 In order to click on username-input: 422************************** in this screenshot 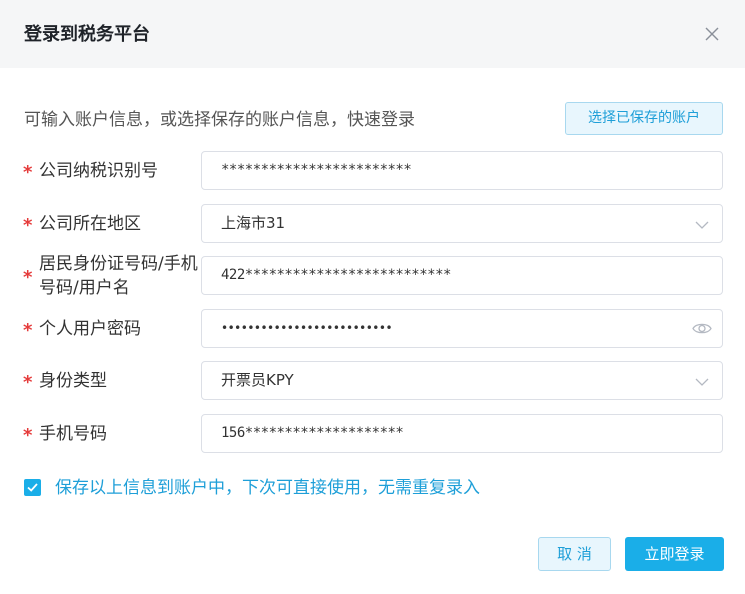, I will do `click(462, 275)`.